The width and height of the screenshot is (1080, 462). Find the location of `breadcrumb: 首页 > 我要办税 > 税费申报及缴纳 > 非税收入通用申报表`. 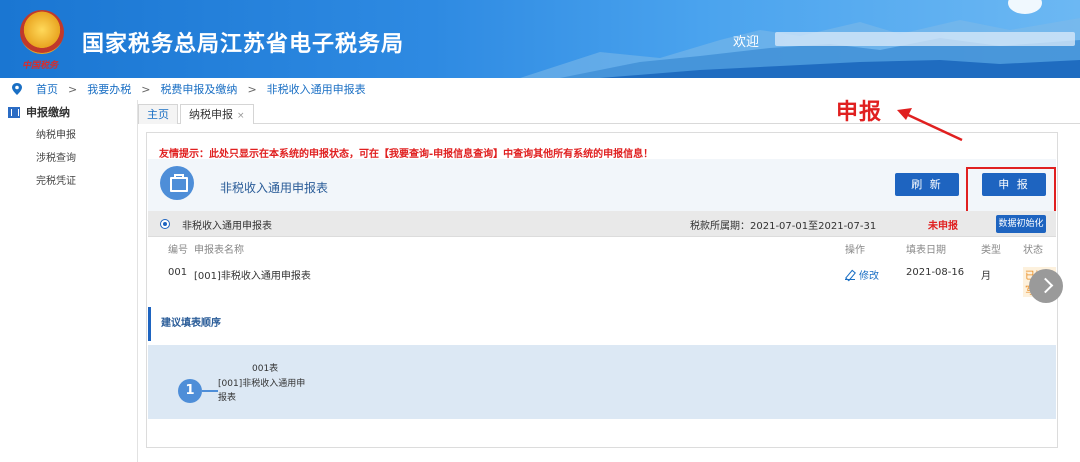

breadcrumb: 首页 > 我要办税 > 税费申报及缴纳 > 非税收入通用申报表 is located at coordinates (540, 89).